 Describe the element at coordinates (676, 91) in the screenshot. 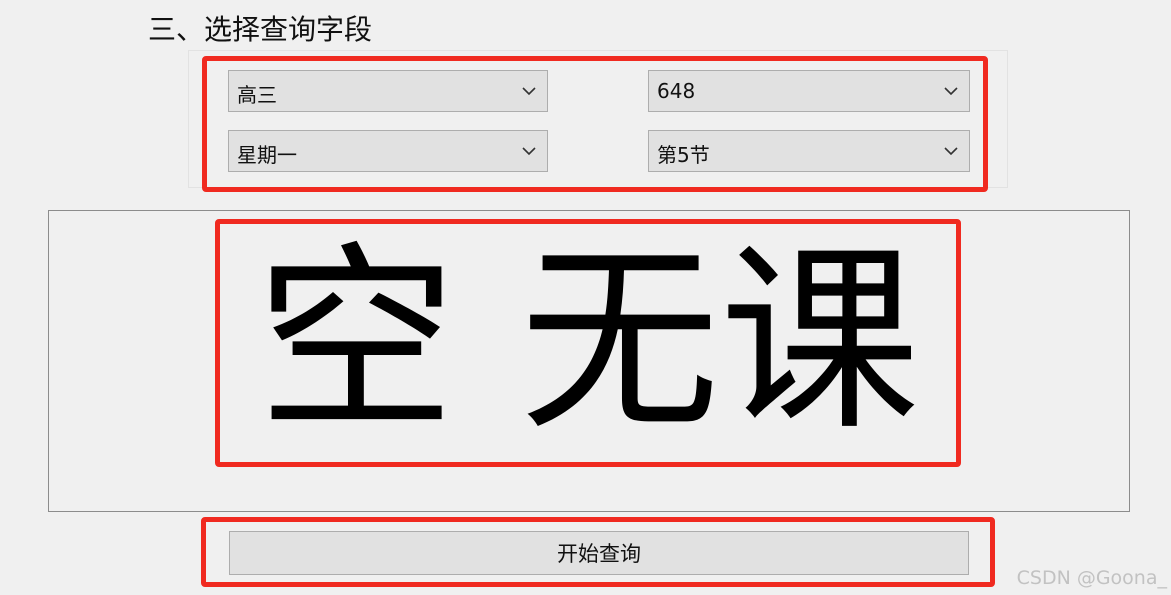

I see `room-select-value: 648` at that location.